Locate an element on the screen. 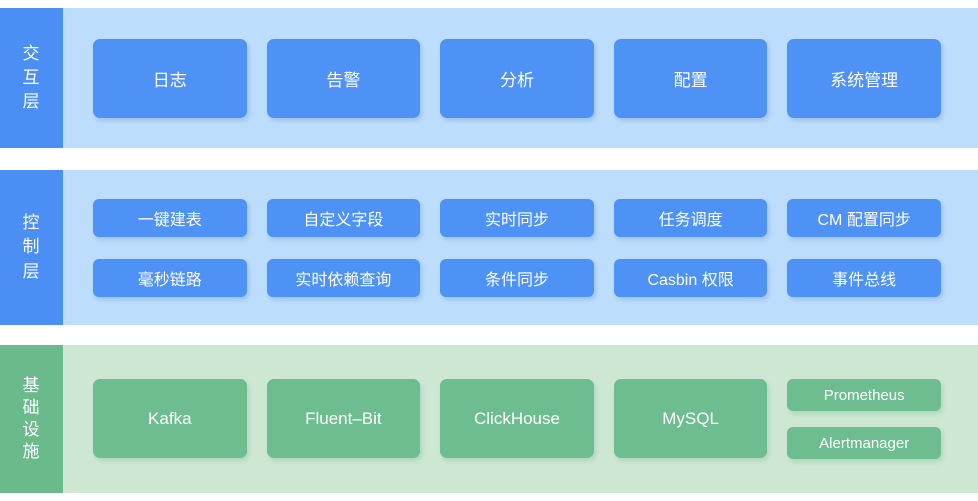  node-alarm: 告警 is located at coordinates (343, 78).